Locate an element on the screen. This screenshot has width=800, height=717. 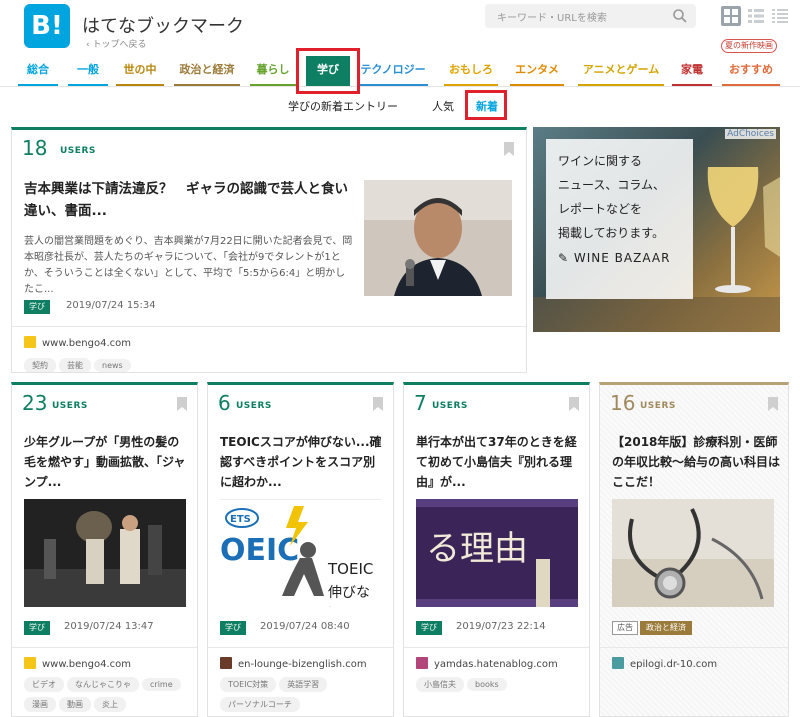
users-count: 23 is located at coordinates (35, 403).